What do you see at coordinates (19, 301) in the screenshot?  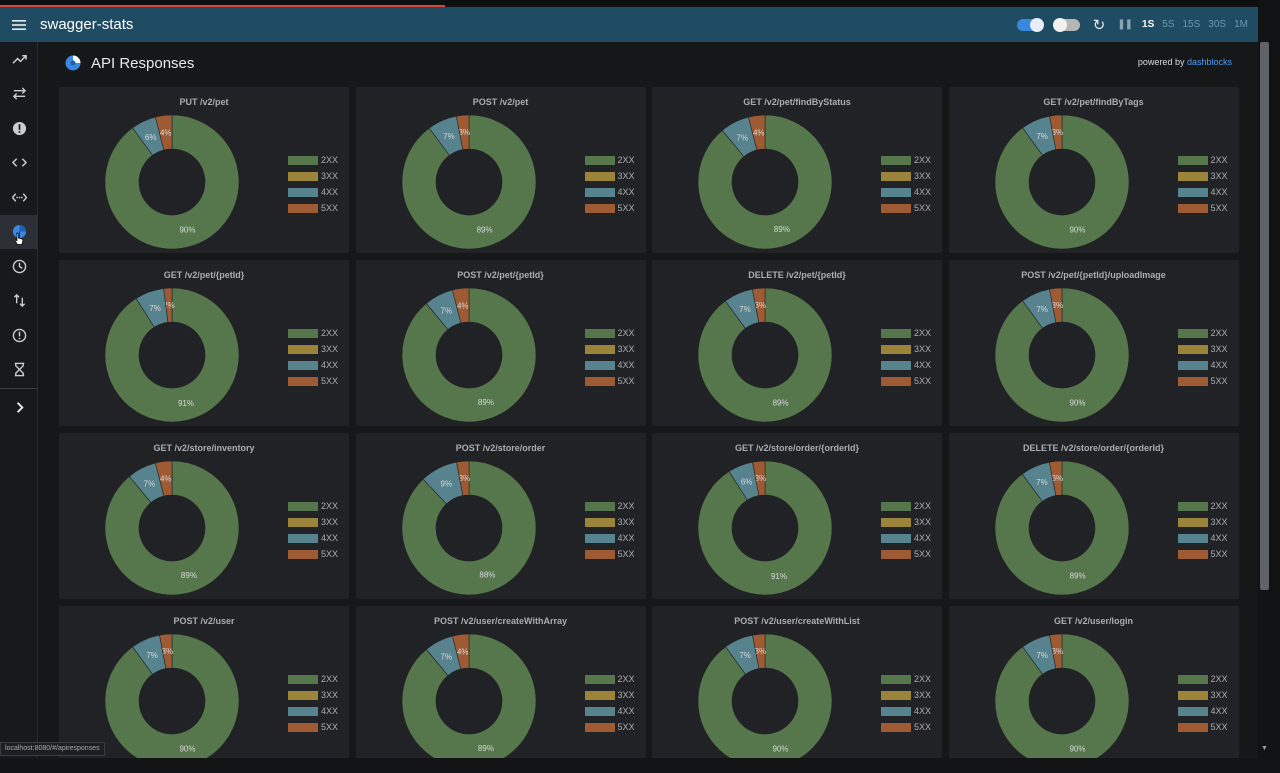 I see `sidebar-item-payload` at bounding box center [19, 301].